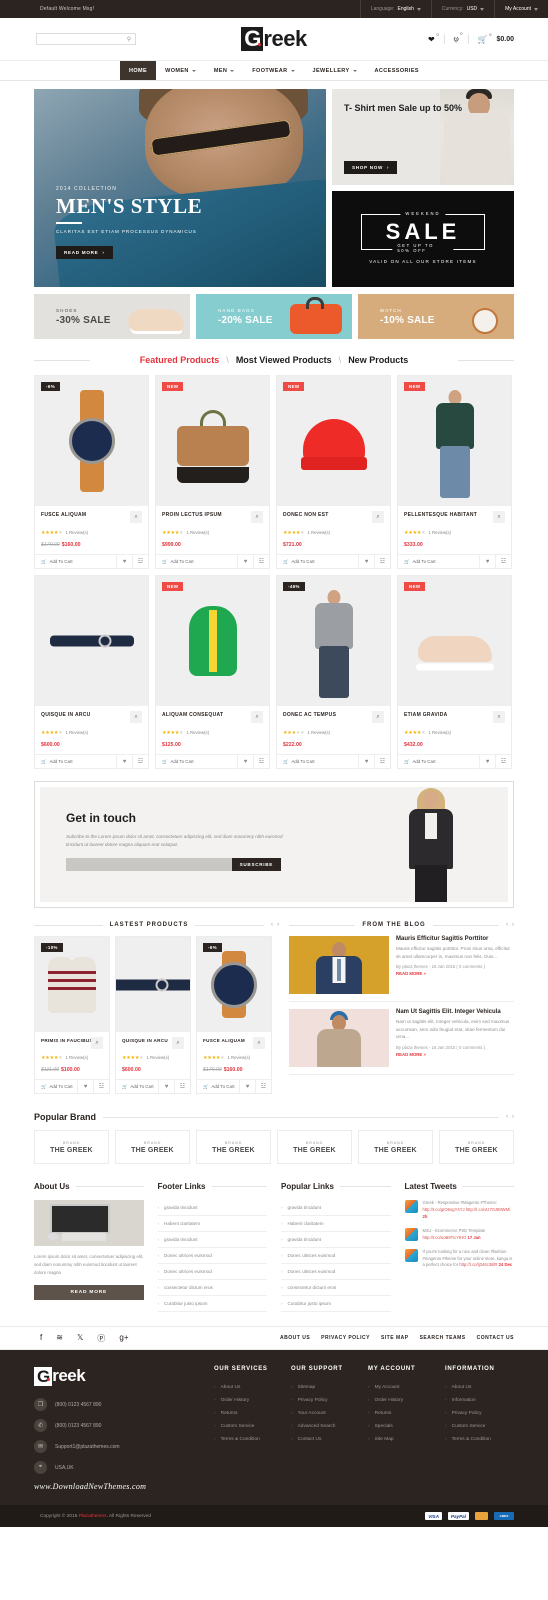  What do you see at coordinates (433, 38) in the screenshot?
I see `wishlist-icon: ❤ 0` at bounding box center [433, 38].